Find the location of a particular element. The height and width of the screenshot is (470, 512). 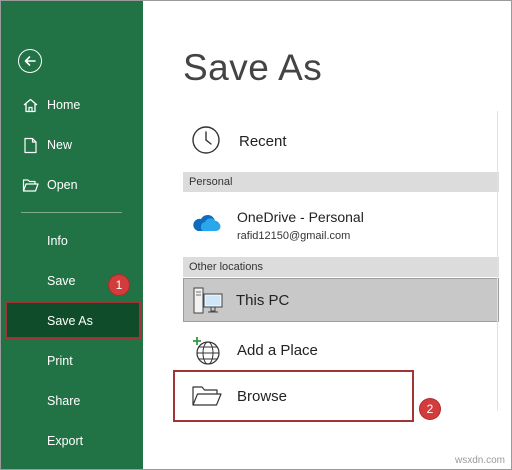

nav-save-as: Save As is located at coordinates (73, 320).